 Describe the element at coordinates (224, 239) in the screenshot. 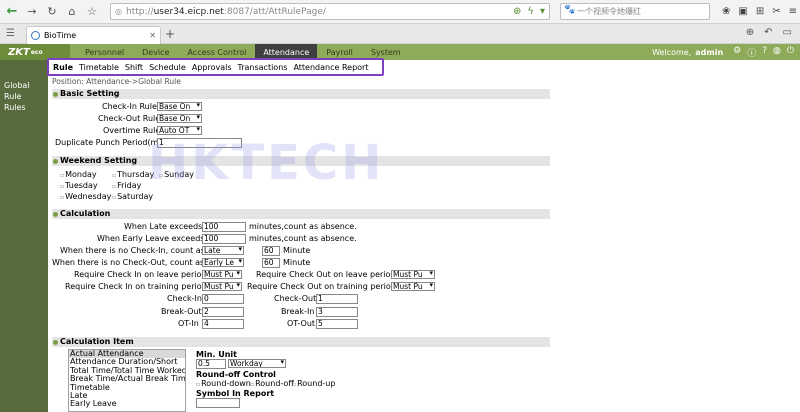

I see `early-leave-input: 100` at that location.